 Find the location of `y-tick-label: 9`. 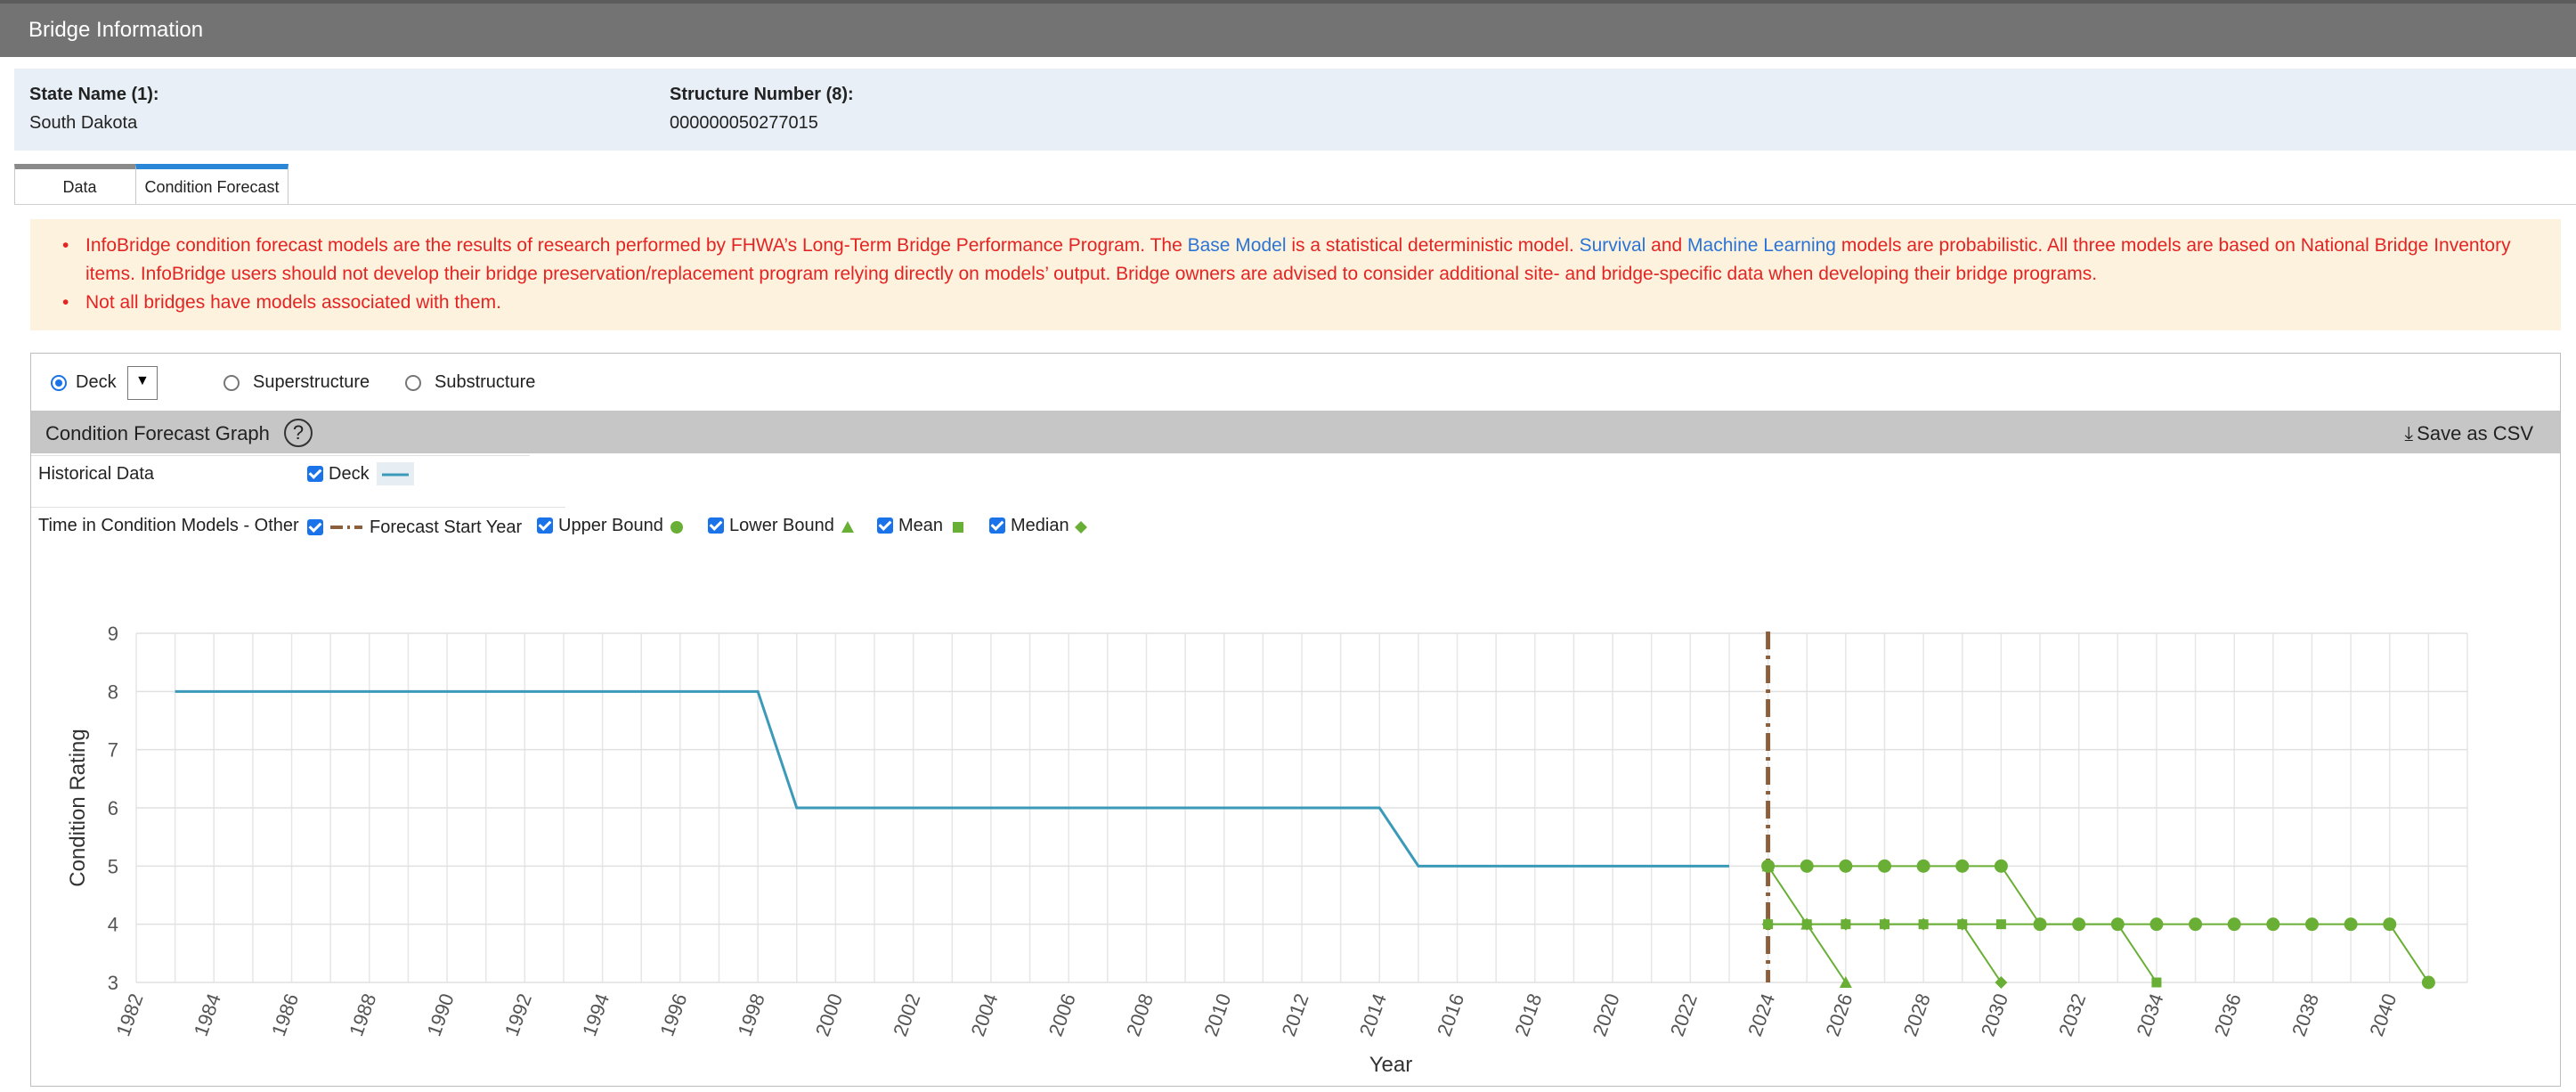

y-tick-label: 9 is located at coordinates (113, 634).